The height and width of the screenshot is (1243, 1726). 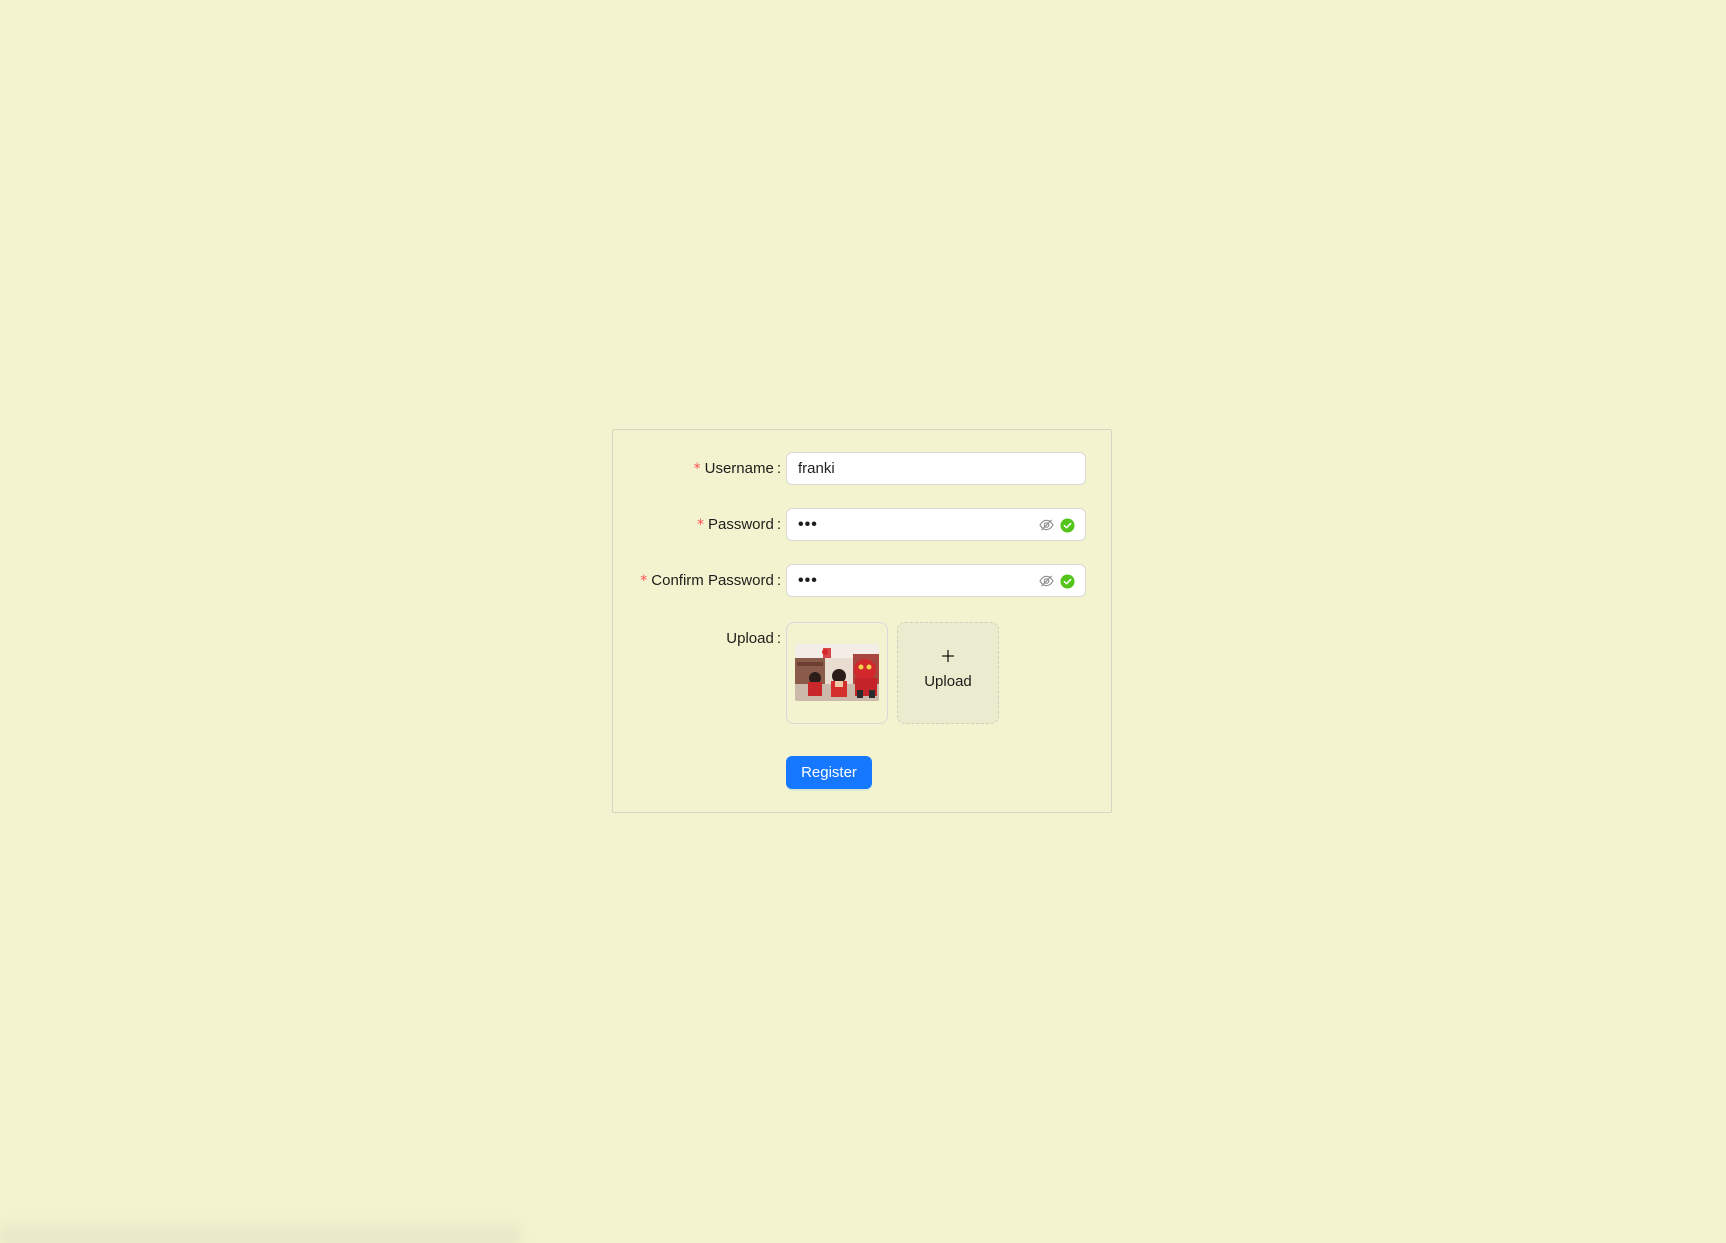 What do you see at coordinates (948, 681) in the screenshot?
I see `upload-button-label: Upload` at bounding box center [948, 681].